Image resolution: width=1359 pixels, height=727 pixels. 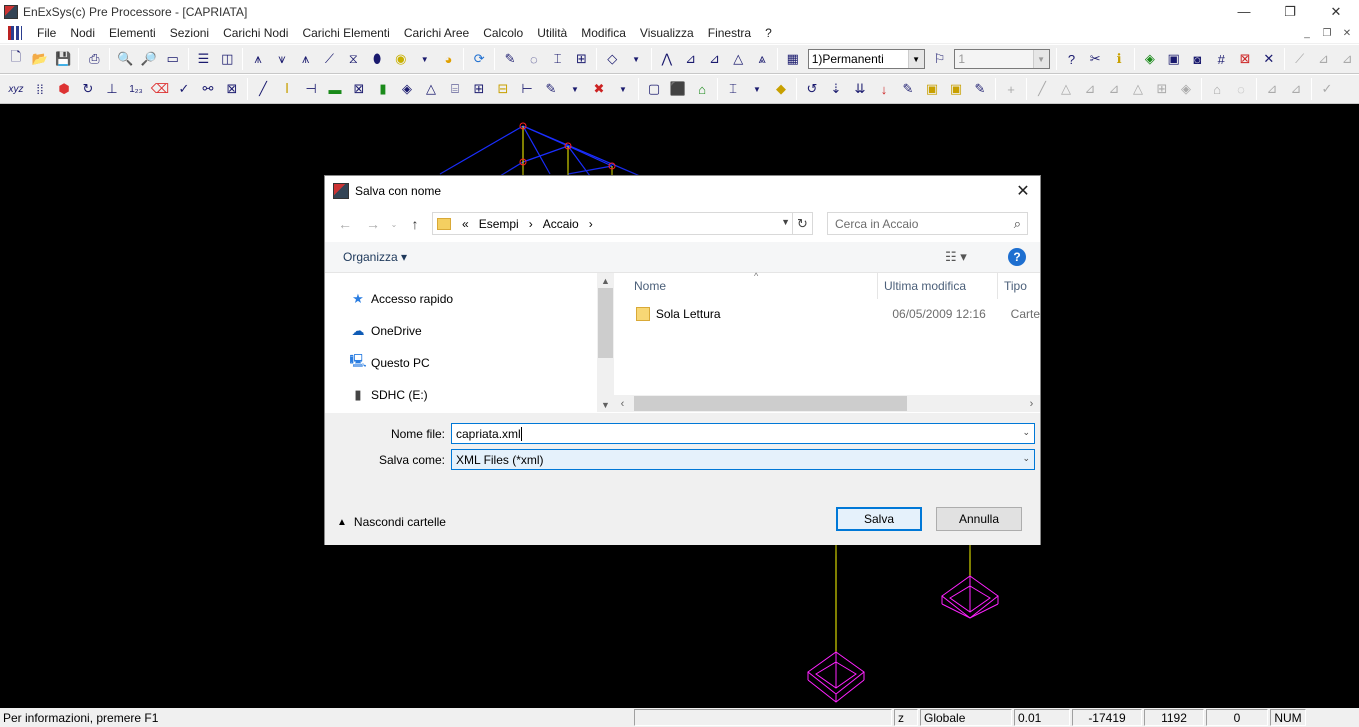 What do you see at coordinates (781, 89) in the screenshot?
I see `material-icon: ◆` at bounding box center [781, 89].